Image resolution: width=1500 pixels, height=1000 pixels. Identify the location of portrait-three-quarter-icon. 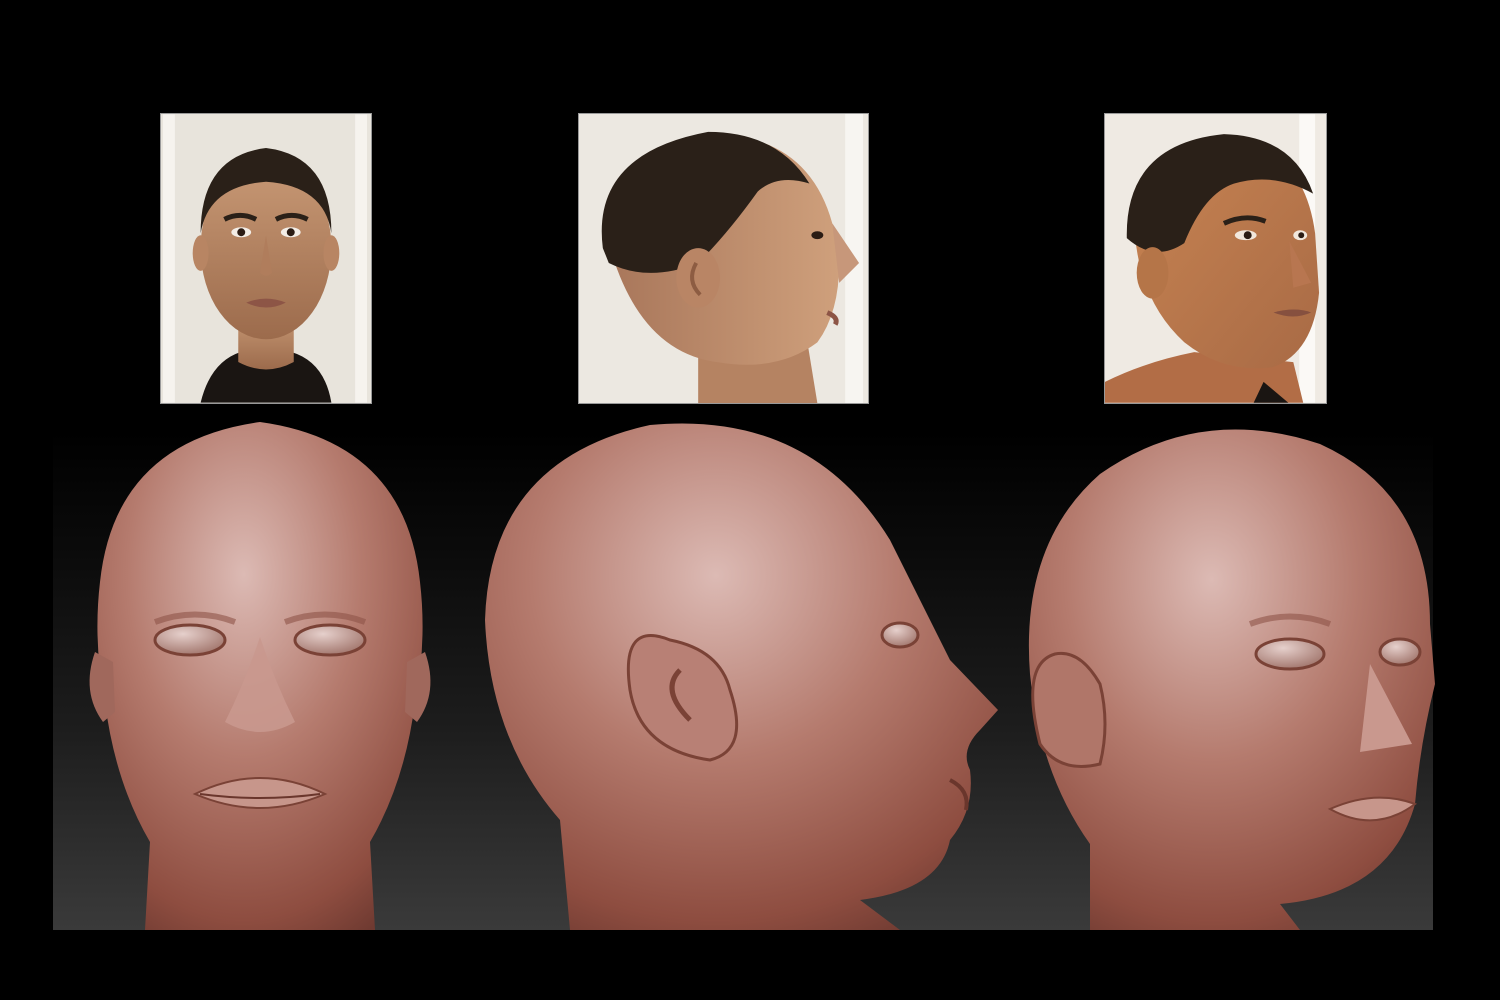
(1215, 258).